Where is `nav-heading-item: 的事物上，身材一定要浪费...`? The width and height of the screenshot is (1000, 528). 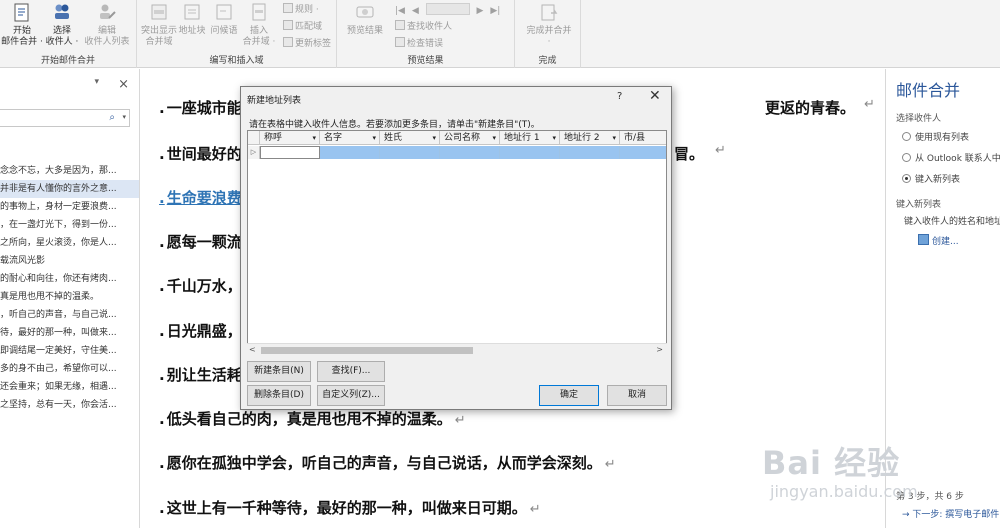 nav-heading-item: 的事物上，身材一定要浪费... is located at coordinates (69, 207).